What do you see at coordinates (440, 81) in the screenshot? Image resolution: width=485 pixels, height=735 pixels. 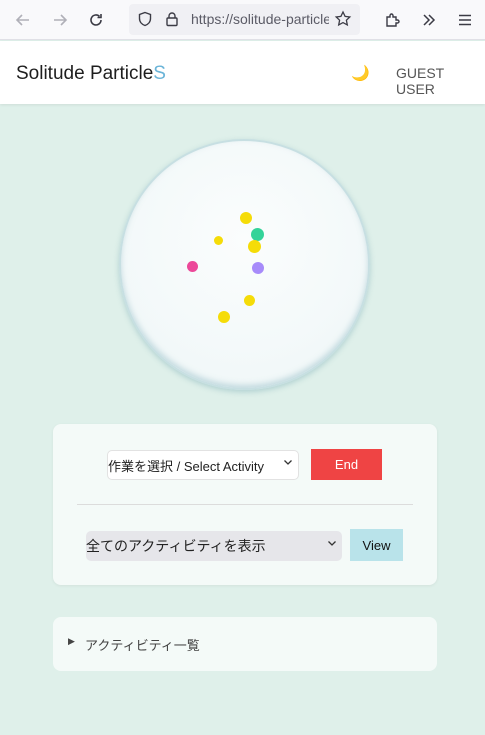 I see `user-menu: GUEST USER` at bounding box center [440, 81].